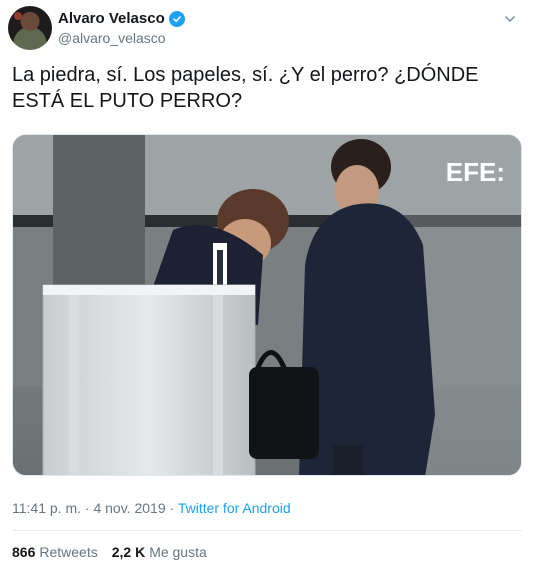 The image size is (533, 572). Describe the element at coordinates (111, 18) in the screenshot. I see `display-name: Alvaro Velasco` at that location.